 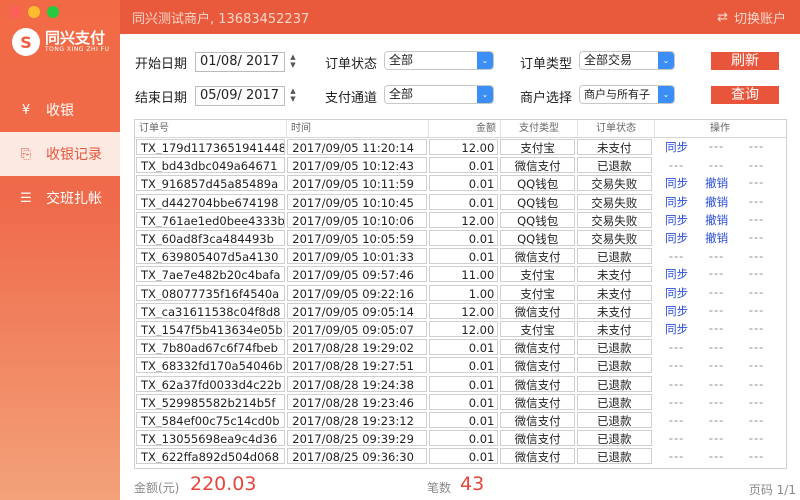 What do you see at coordinates (60, 154) in the screenshot?
I see `sidebar-item-records: ⎘ 收银记录` at bounding box center [60, 154].